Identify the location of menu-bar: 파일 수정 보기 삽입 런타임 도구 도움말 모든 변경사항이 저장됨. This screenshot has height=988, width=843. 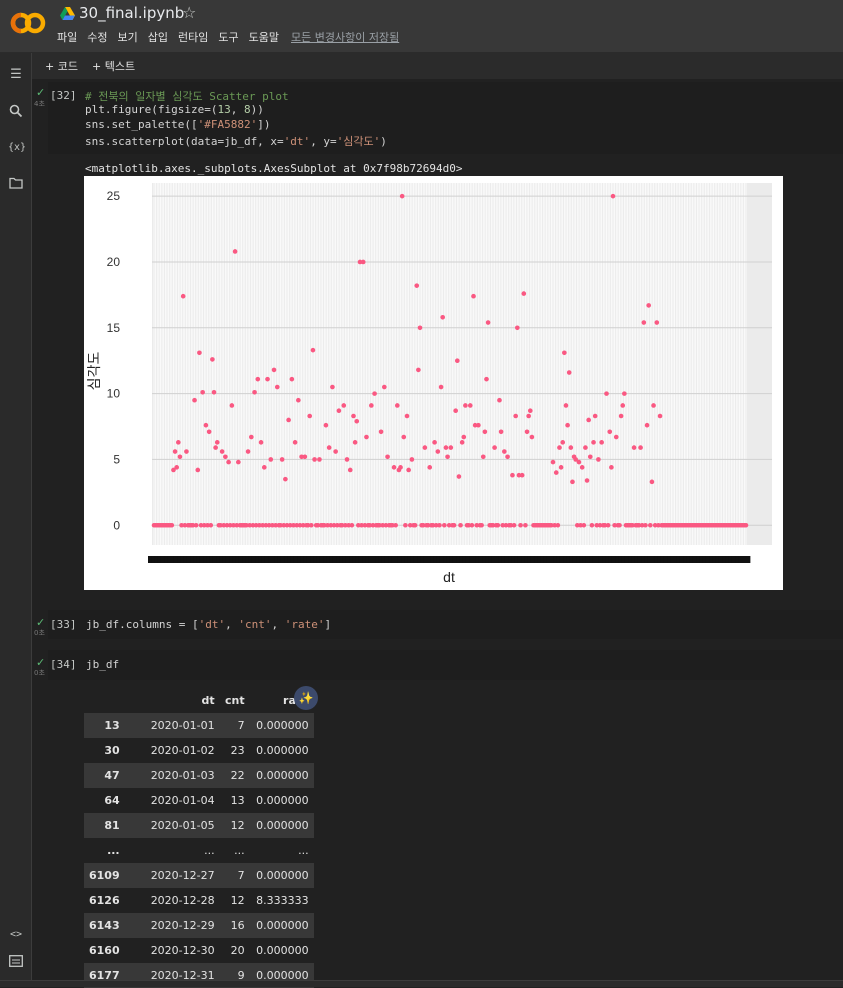
(233, 37).